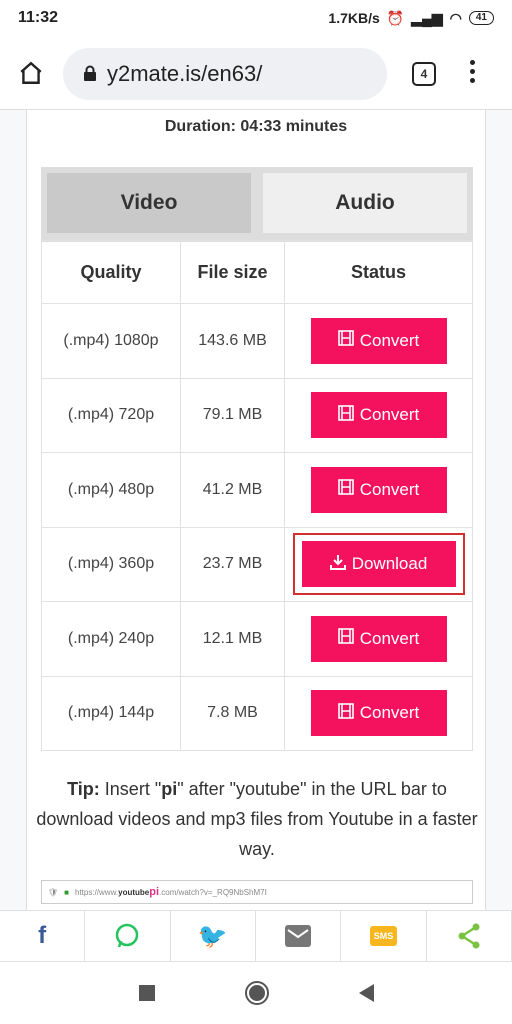 The height and width of the screenshot is (1024, 512). I want to click on home-icon, so click(31, 73).